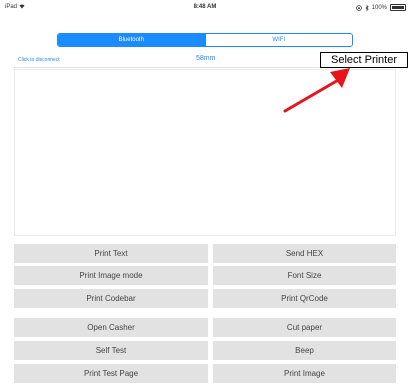  Describe the element at coordinates (111, 373) in the screenshot. I see `print-test-page-button: Print Test Page` at that location.